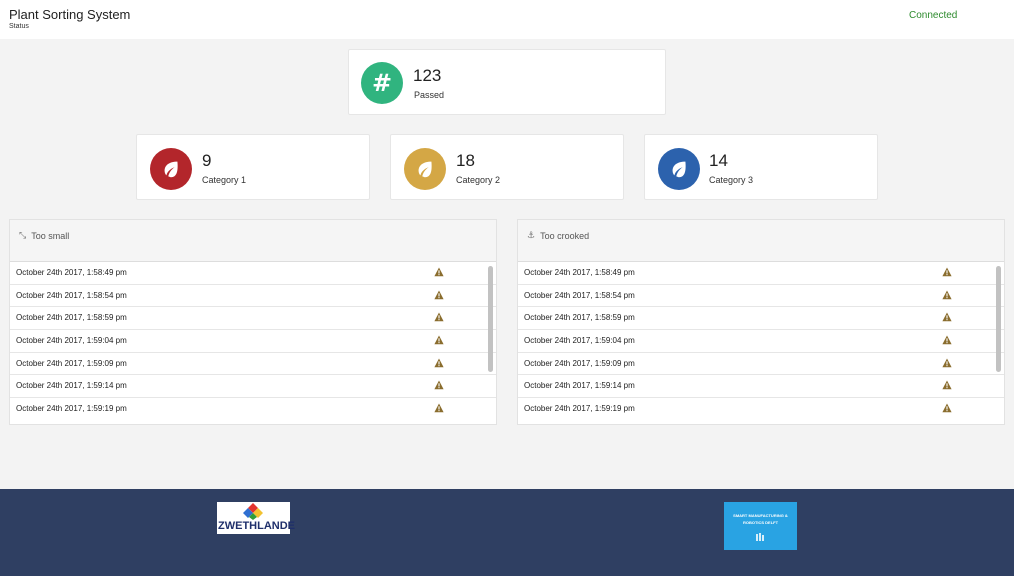 The width and height of the screenshot is (1024, 576). I want to click on category-3-card: 14 Category 3, so click(761, 167).